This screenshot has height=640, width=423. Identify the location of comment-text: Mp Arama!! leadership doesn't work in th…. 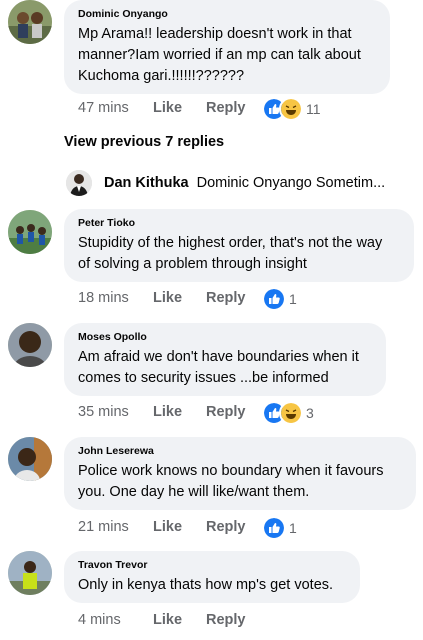
(227, 55).